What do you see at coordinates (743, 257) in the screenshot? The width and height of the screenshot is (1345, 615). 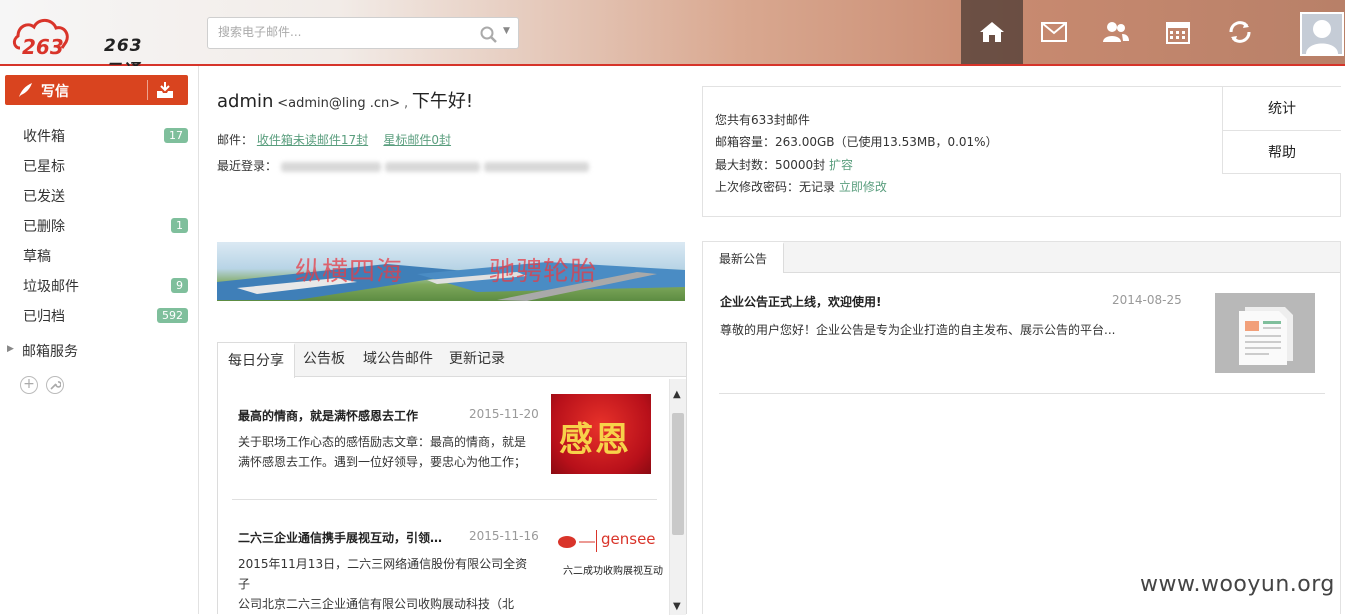 I see `tab-latest-notice: 最新公告` at bounding box center [743, 257].